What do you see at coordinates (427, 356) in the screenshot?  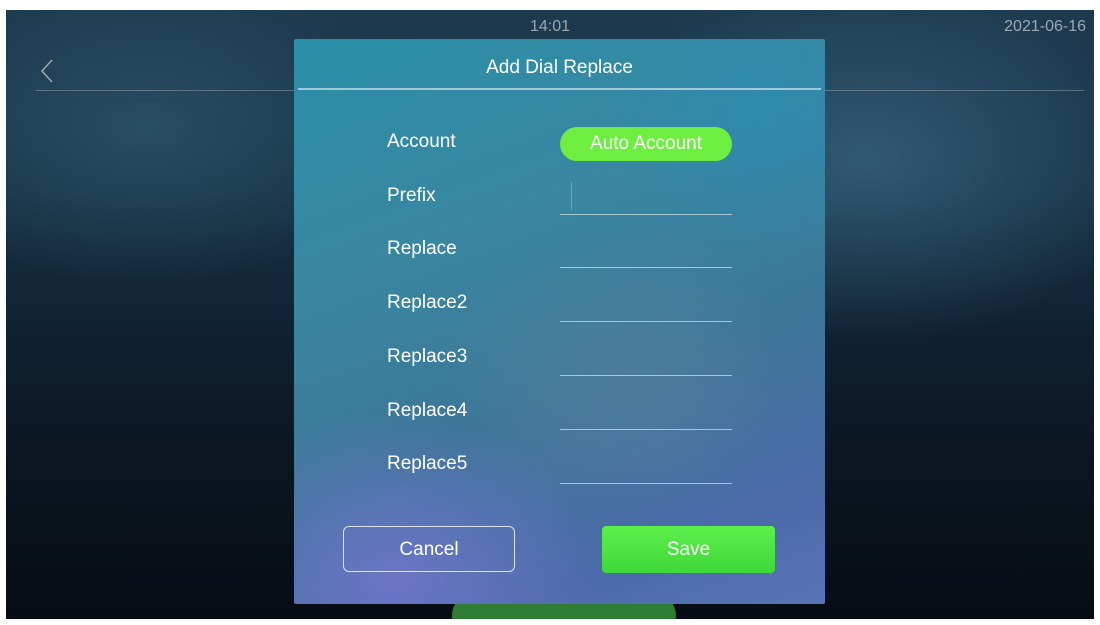 I see `replace3-label: Replace3` at bounding box center [427, 356].